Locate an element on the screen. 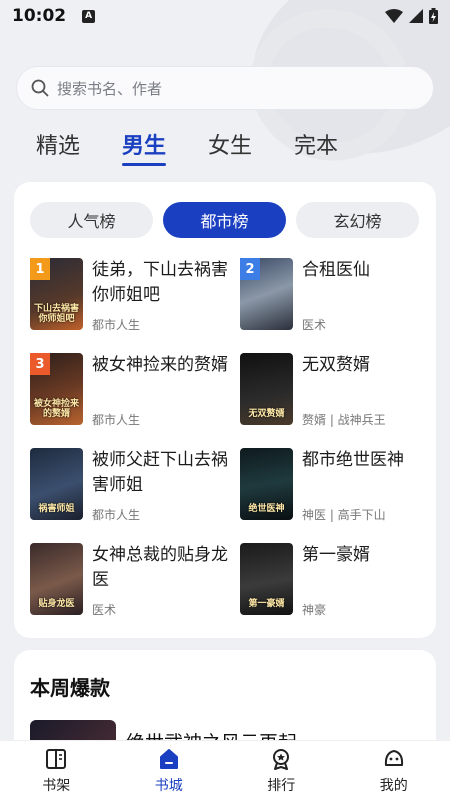  nav-label: 我的 is located at coordinates (393, 785).